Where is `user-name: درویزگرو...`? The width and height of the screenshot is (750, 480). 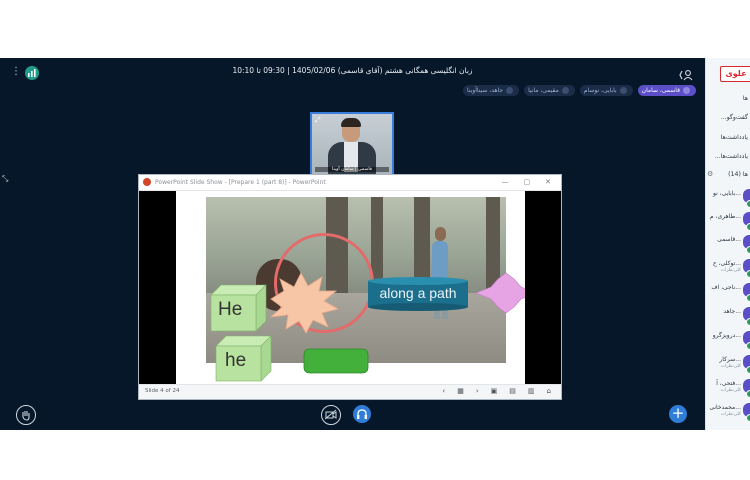
user-name: درویزگرو... is located at coordinates (726, 335).